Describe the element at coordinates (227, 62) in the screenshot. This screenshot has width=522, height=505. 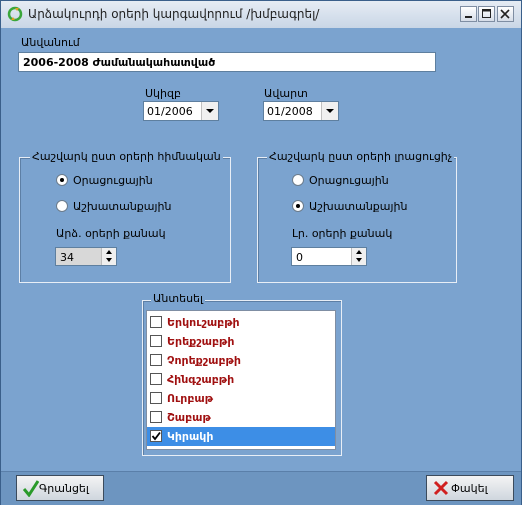
I see `name-input: 2006-2008 Ժամանակահատված` at that location.